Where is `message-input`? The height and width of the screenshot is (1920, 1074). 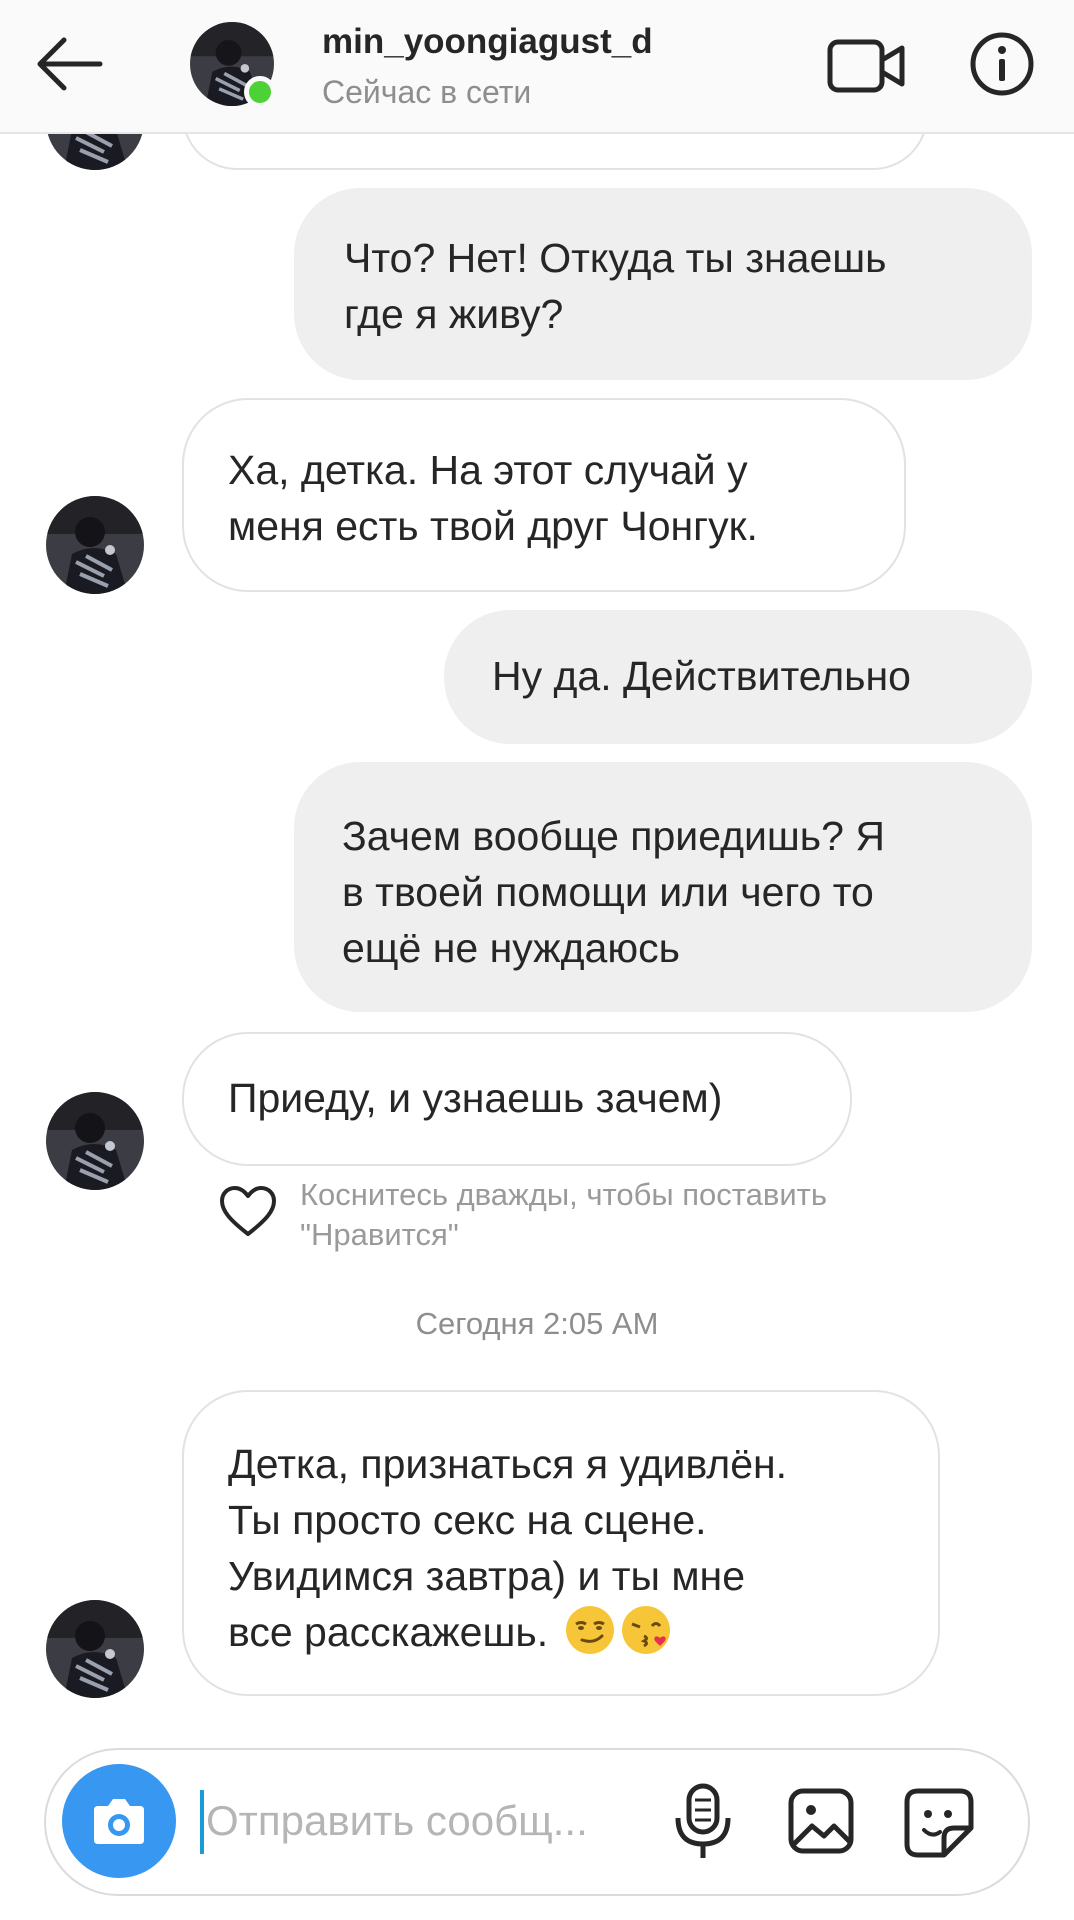 message-input is located at coordinates (426, 1821).